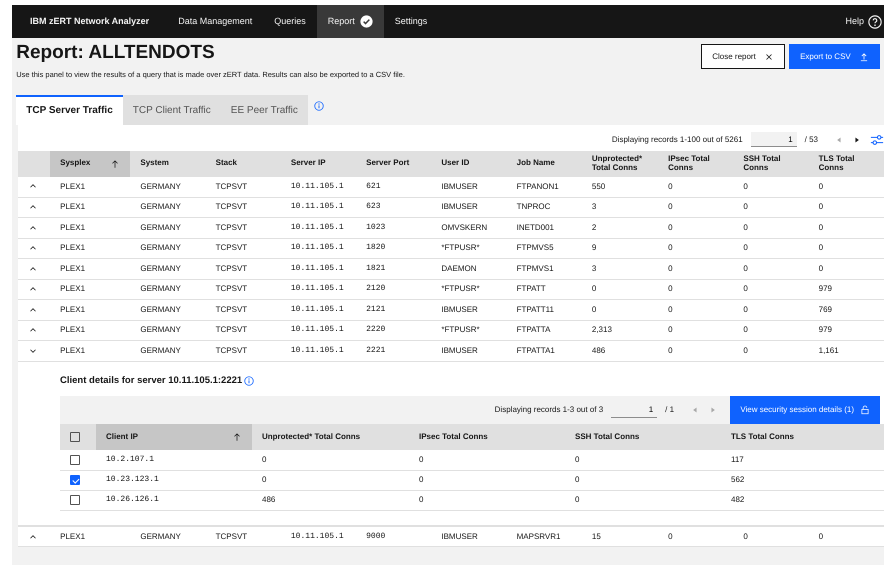 Image resolution: width=884 pixels, height=565 pixels. I want to click on table-cell: 979, so click(846, 330).